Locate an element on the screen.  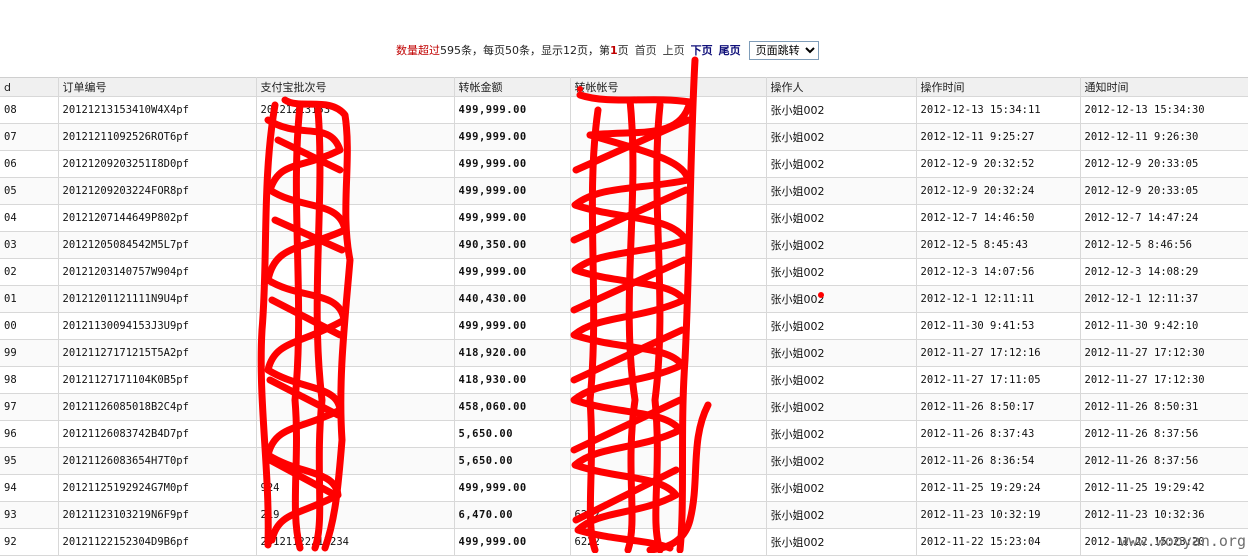
cell-notify-time: 2012-11-25 19:29:42 is located at coordinates (1164, 488).